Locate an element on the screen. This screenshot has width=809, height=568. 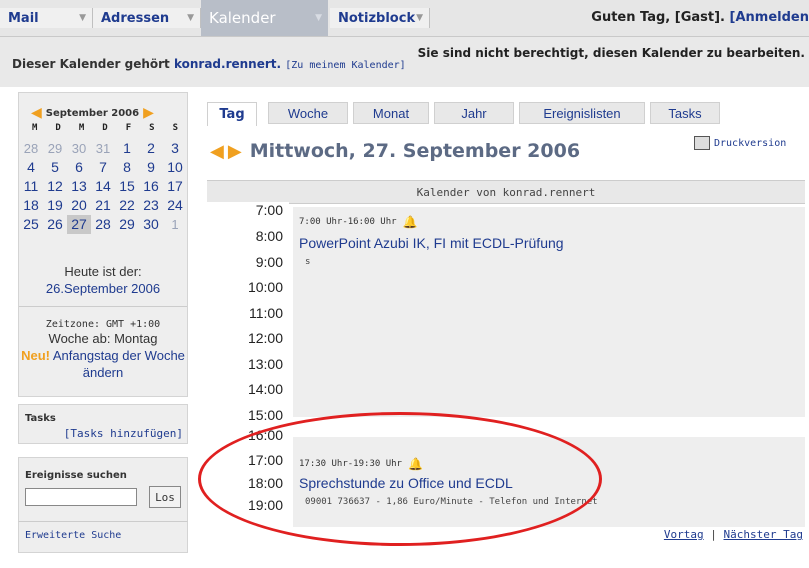
tab-tag: Tag is located at coordinates (232, 114).